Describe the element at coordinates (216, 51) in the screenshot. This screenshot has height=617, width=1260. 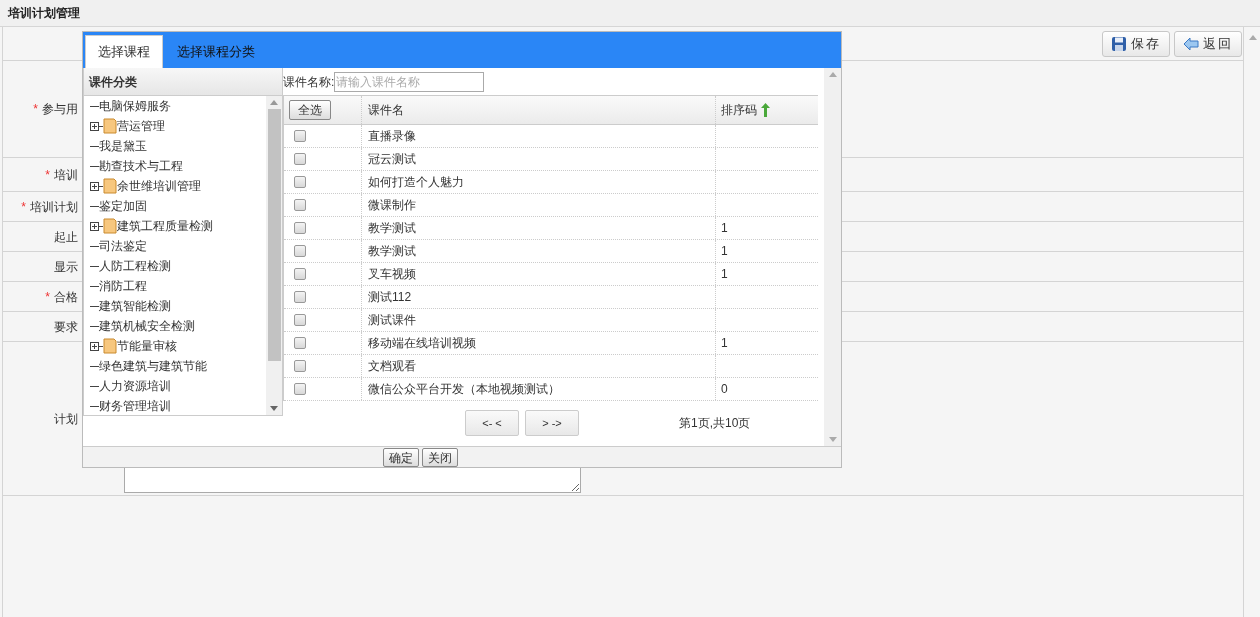
I see `dialog-tab: 选择课程分类` at that location.